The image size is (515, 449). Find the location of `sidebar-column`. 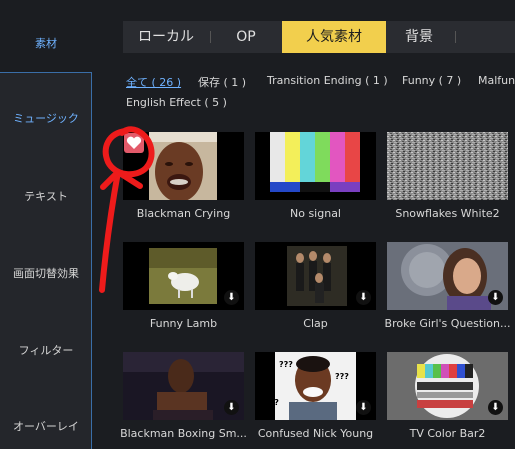

sidebar-column is located at coordinates (46, 261).